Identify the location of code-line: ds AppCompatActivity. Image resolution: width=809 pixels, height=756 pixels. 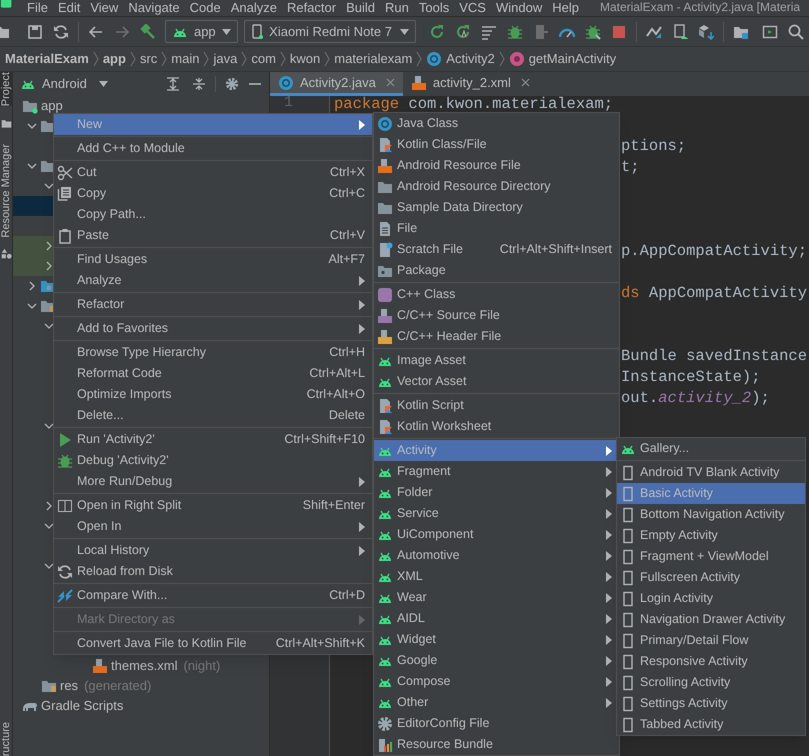
(714, 293).